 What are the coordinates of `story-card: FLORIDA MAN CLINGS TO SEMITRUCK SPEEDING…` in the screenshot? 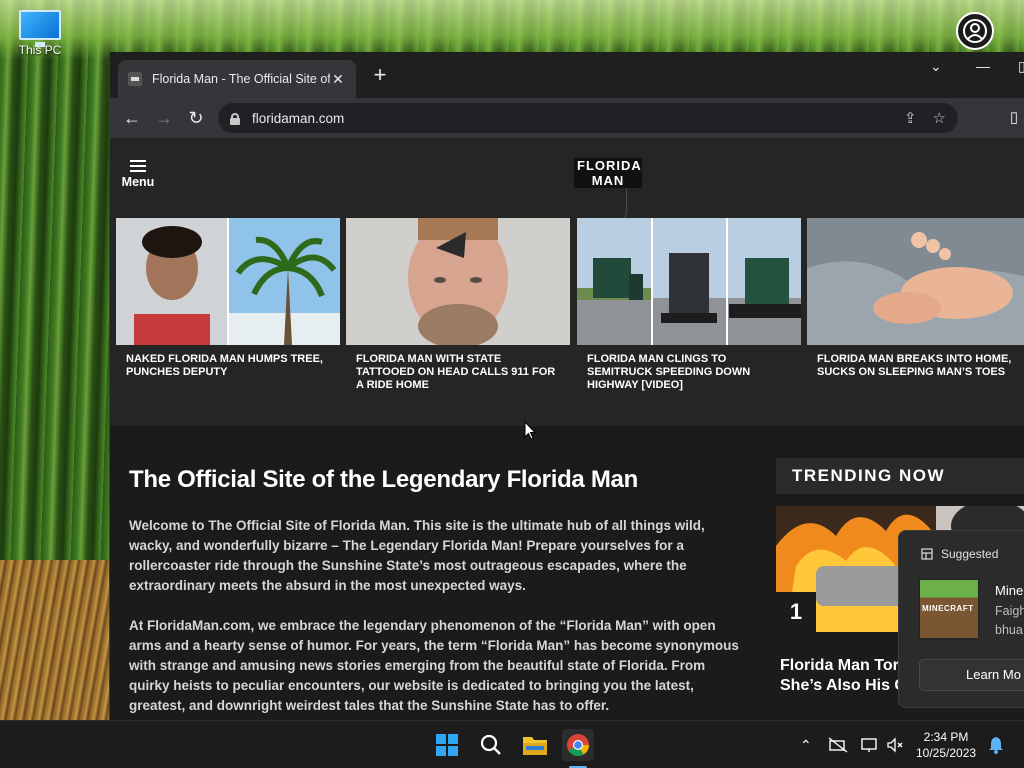 It's located at (689, 305).